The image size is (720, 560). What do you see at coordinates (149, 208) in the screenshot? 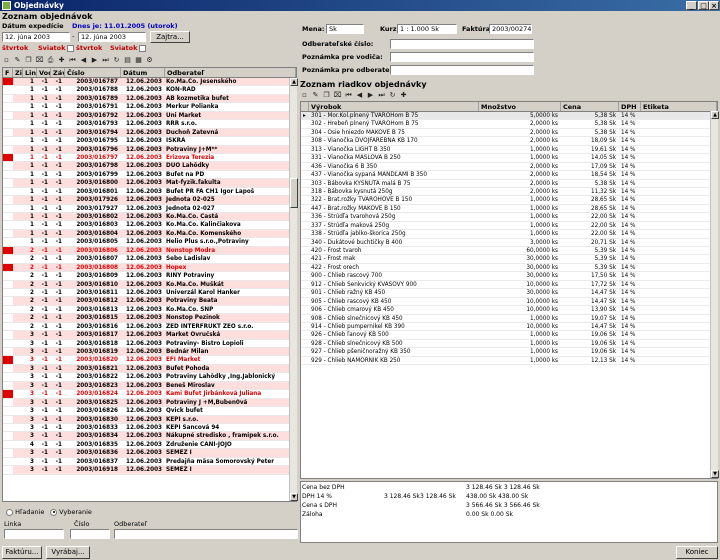
I see `order-row: 1 -1 -1 2003/017927 12.06.2003 Jednota 02-027` at bounding box center [149, 208].